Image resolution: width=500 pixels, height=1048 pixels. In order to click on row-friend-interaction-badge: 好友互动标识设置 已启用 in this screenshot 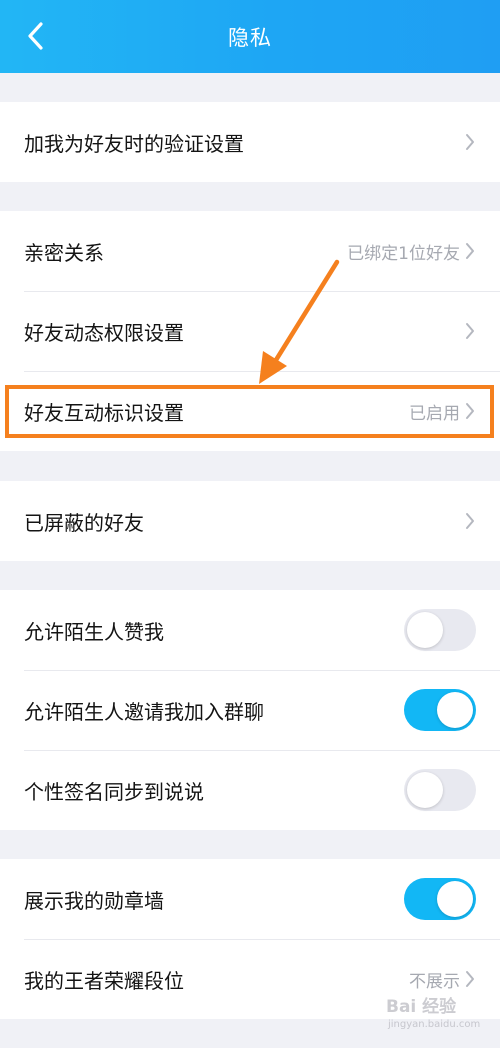, I will do `click(250, 411)`.